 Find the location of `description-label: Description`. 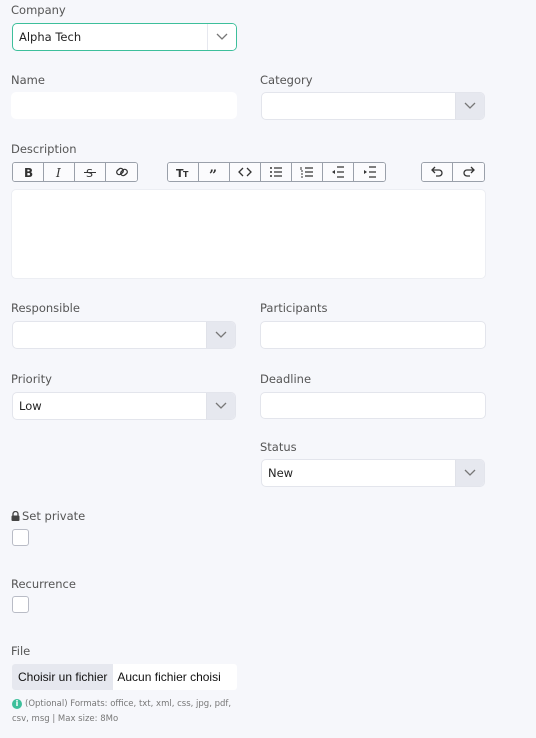

description-label: Description is located at coordinates (44, 149).